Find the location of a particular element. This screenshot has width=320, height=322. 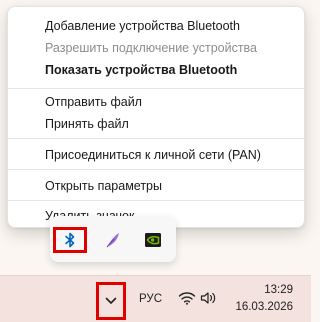

menu-item-show-bluetooth-devices: Показать устройства Bluetooth is located at coordinates (141, 70).